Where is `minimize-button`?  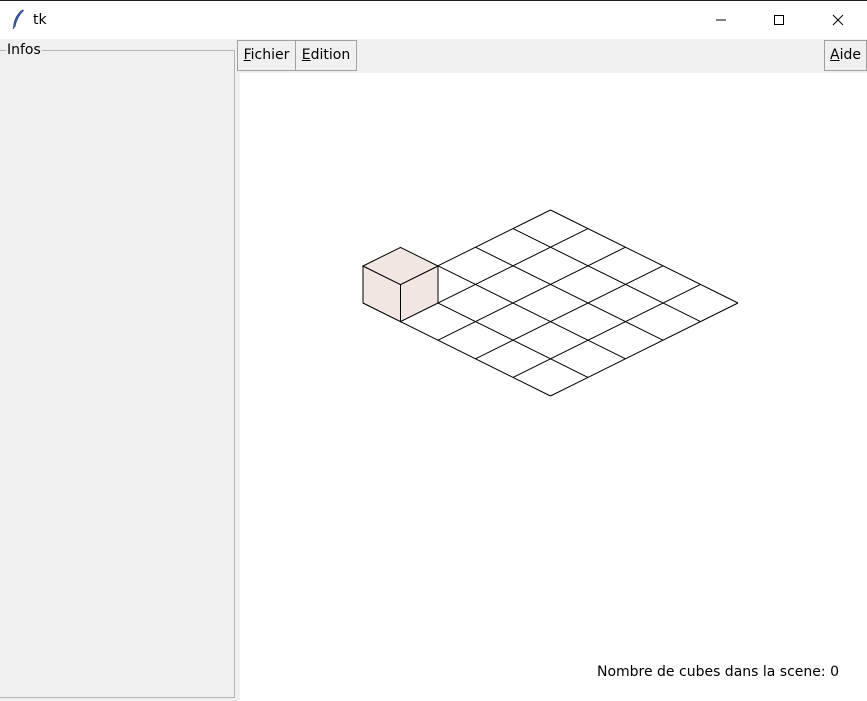 minimize-button is located at coordinates (721, 20).